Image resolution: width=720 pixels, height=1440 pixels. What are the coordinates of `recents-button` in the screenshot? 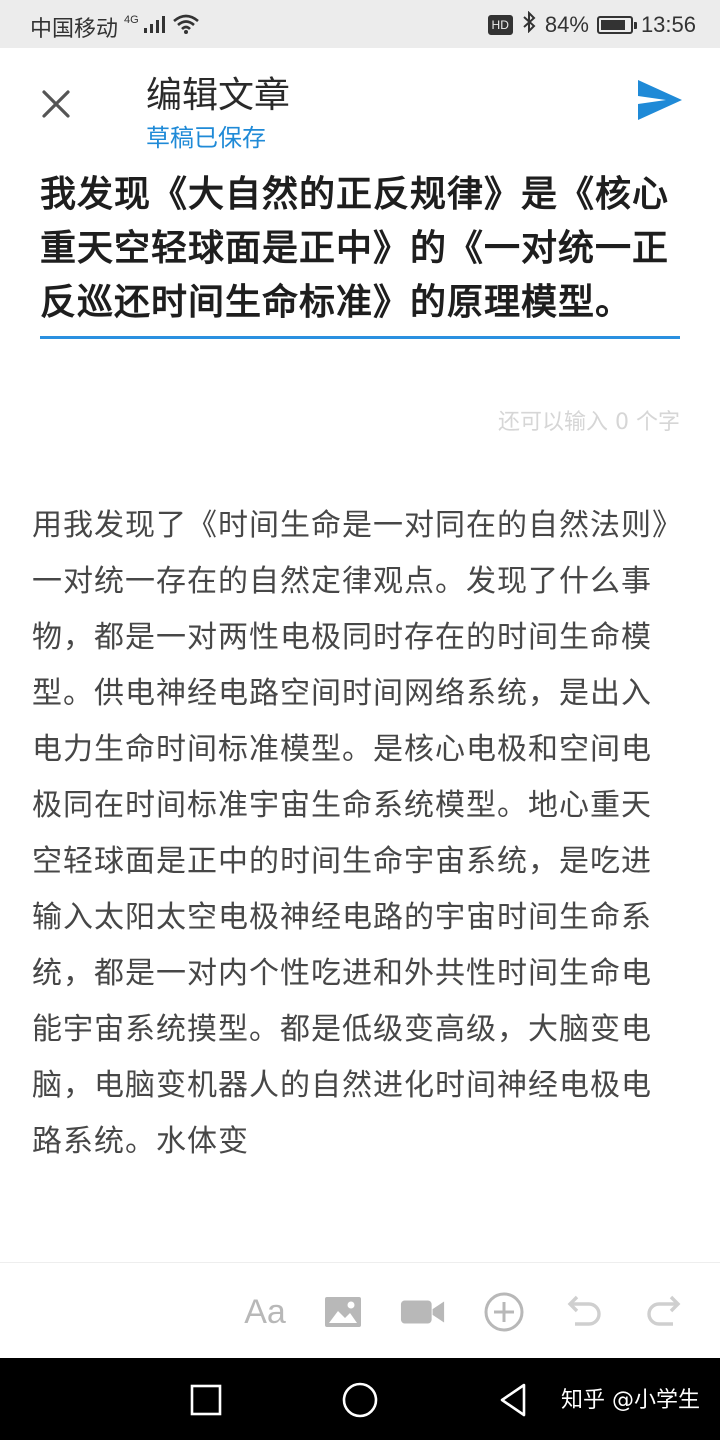 It's located at (206, 1400).